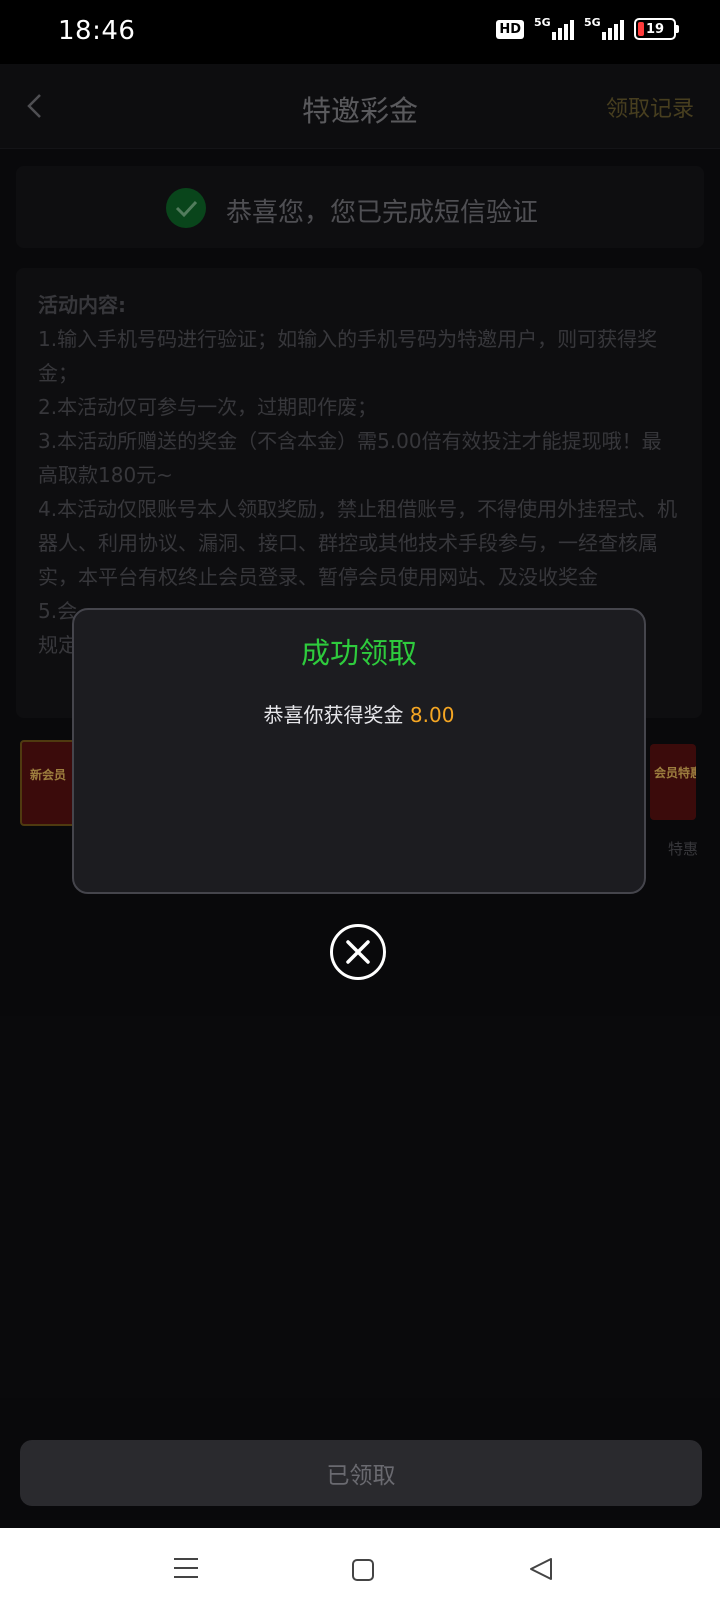  Describe the element at coordinates (604, 28) in the screenshot. I see `signal-icon-2: 5G` at that location.